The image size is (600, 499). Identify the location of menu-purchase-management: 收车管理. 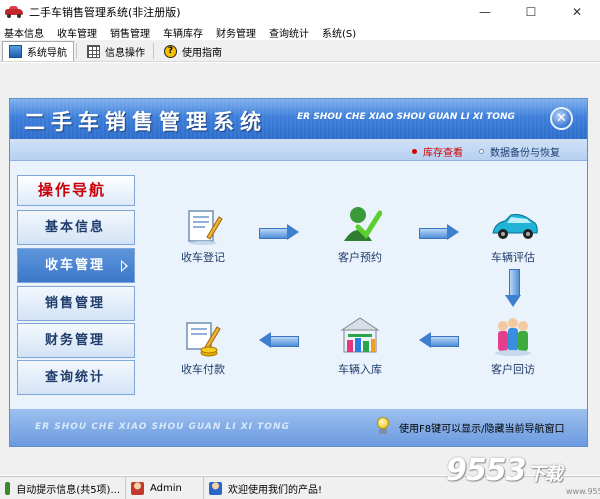
(77, 32).